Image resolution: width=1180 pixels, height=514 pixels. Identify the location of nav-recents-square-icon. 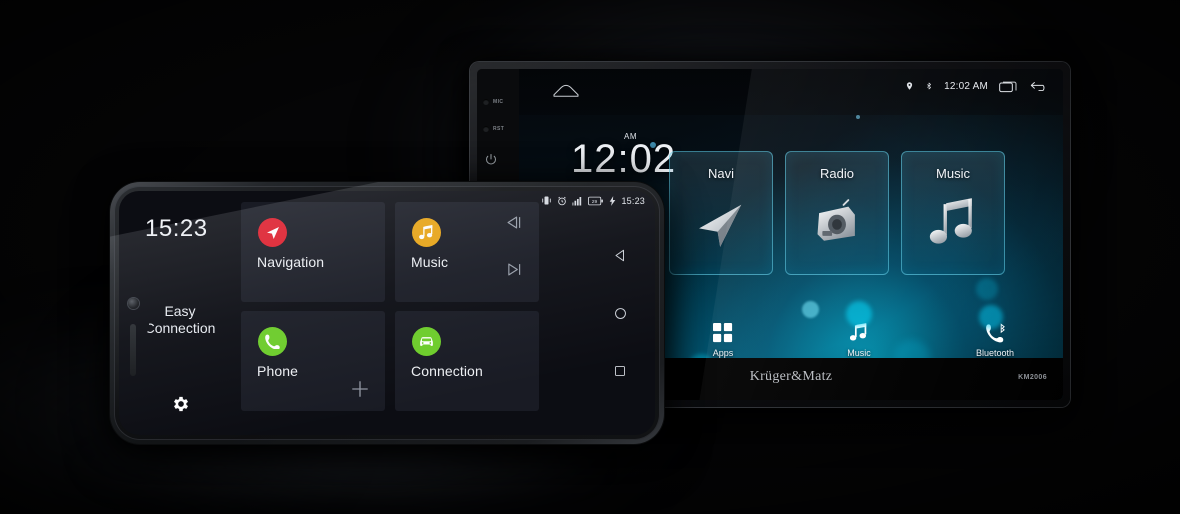
(620, 371).